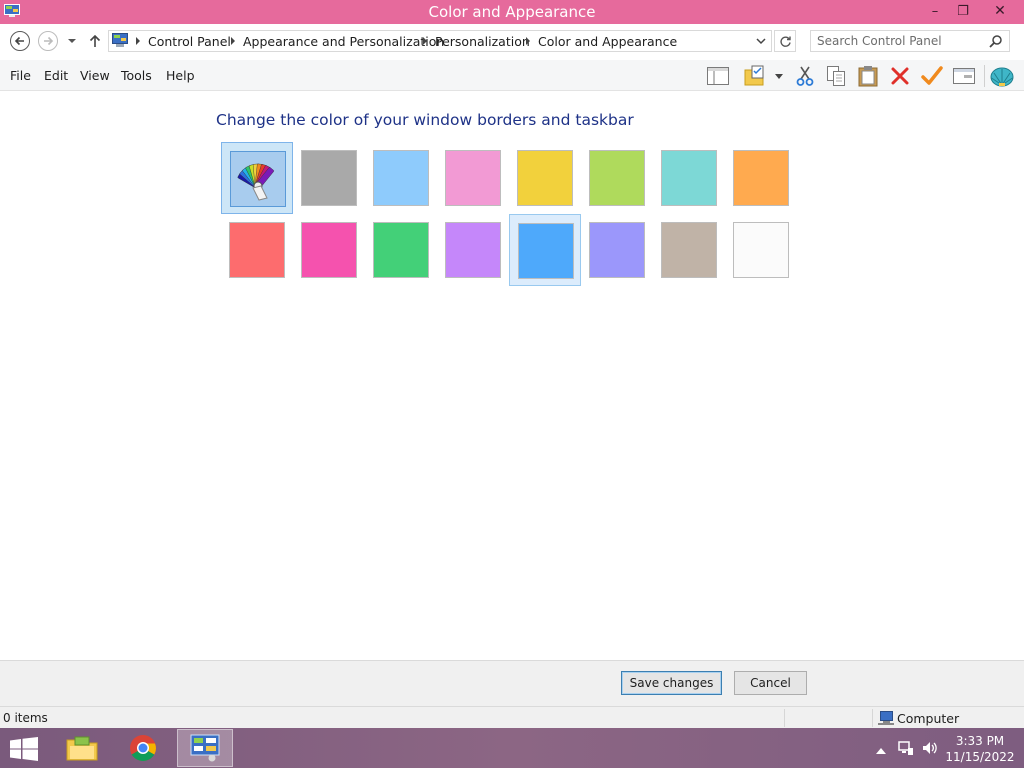 This screenshot has width=1024, height=768. What do you see at coordinates (900, 76) in the screenshot?
I see `delete-icon` at bounding box center [900, 76].